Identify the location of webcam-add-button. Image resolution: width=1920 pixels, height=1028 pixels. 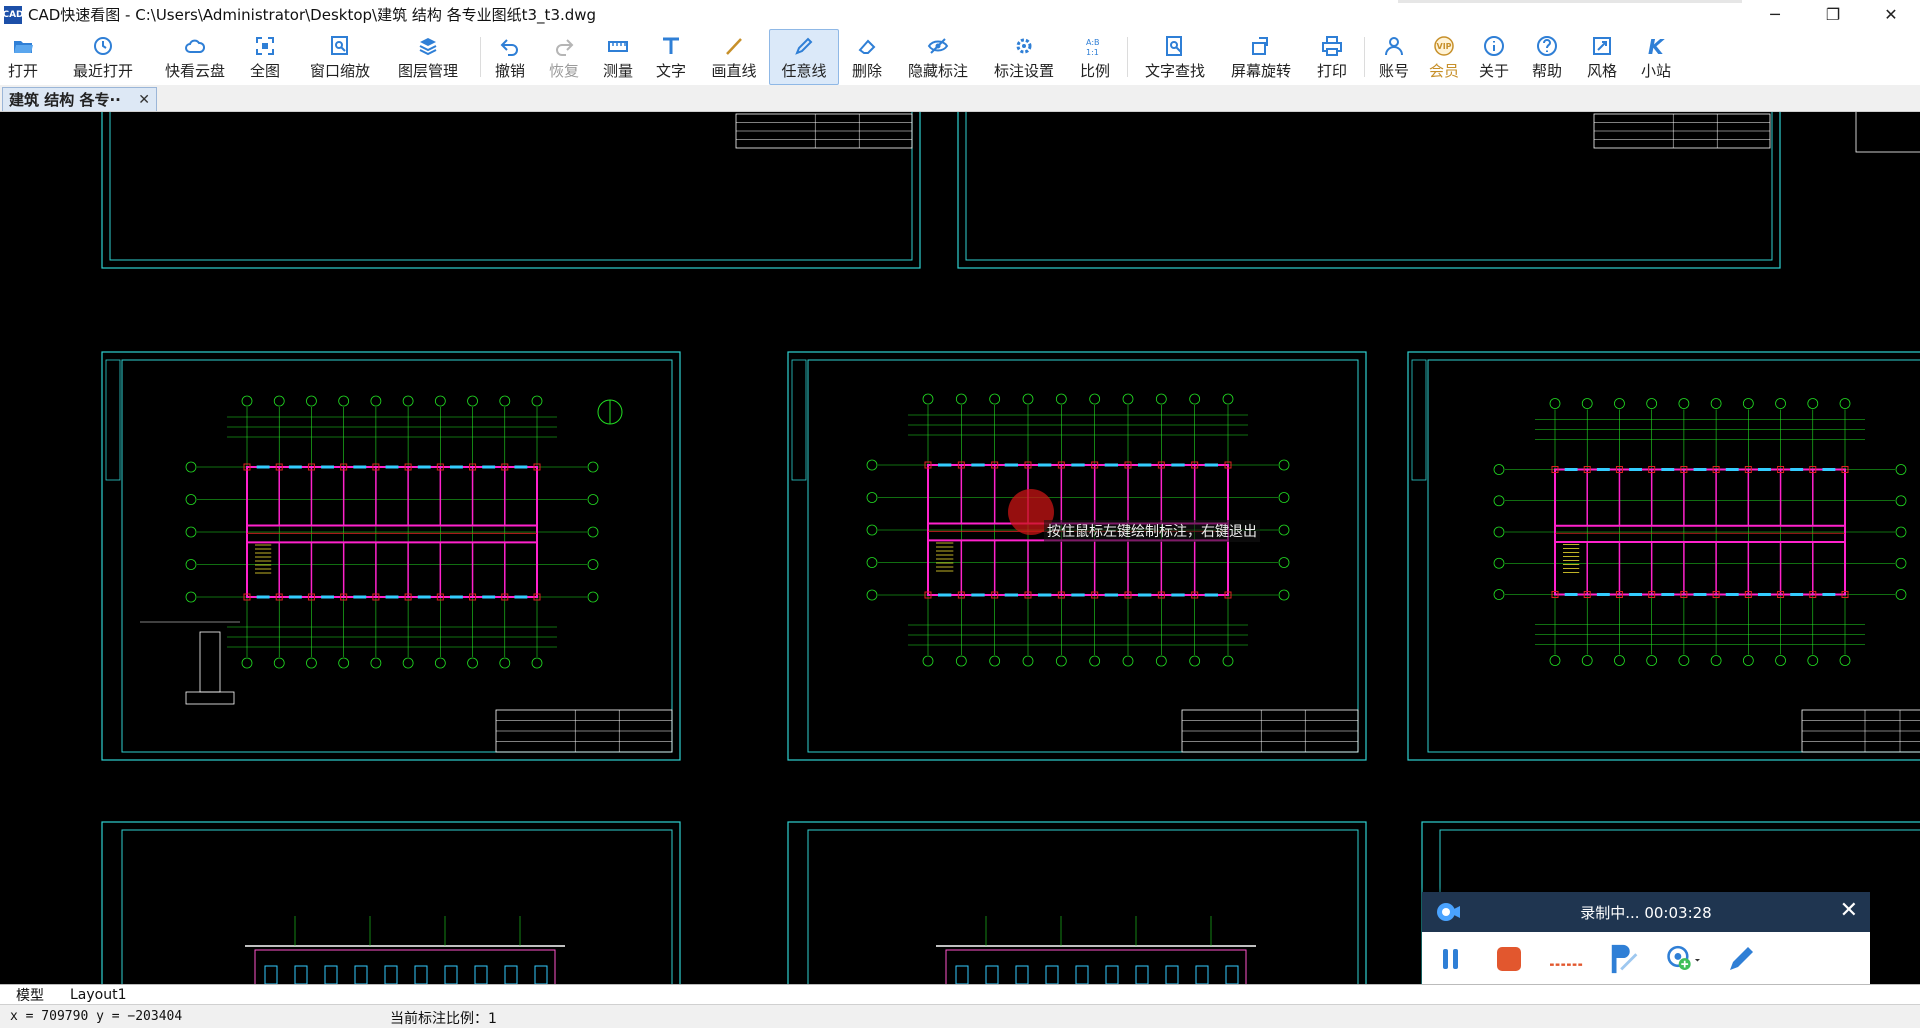
(1683, 959).